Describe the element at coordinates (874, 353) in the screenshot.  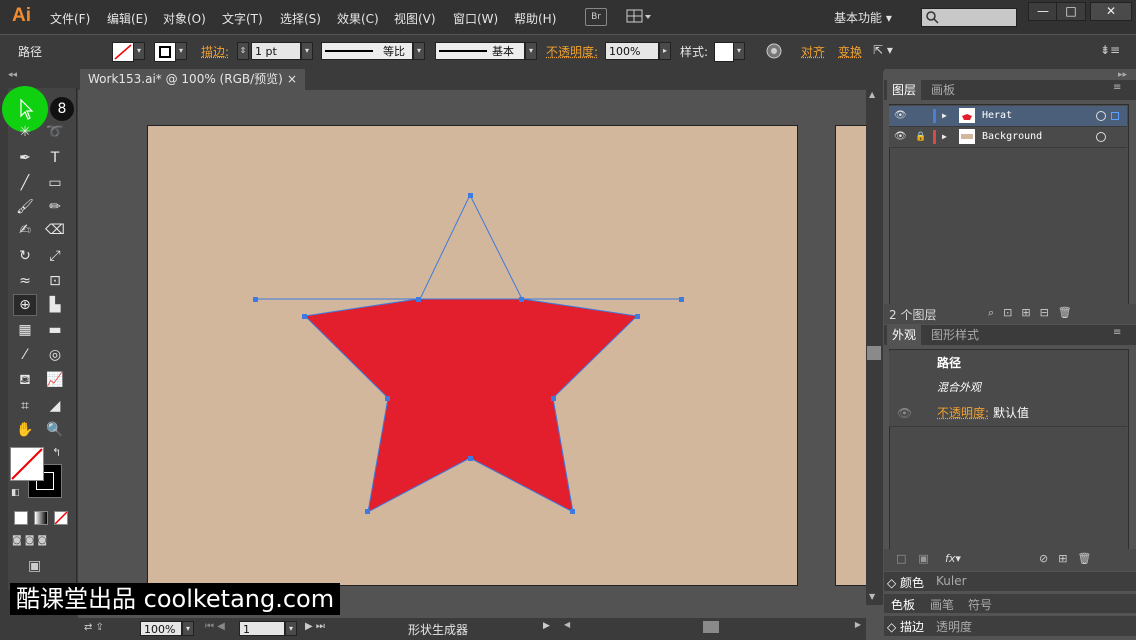
I see `vertical-scroll-thumb` at that location.